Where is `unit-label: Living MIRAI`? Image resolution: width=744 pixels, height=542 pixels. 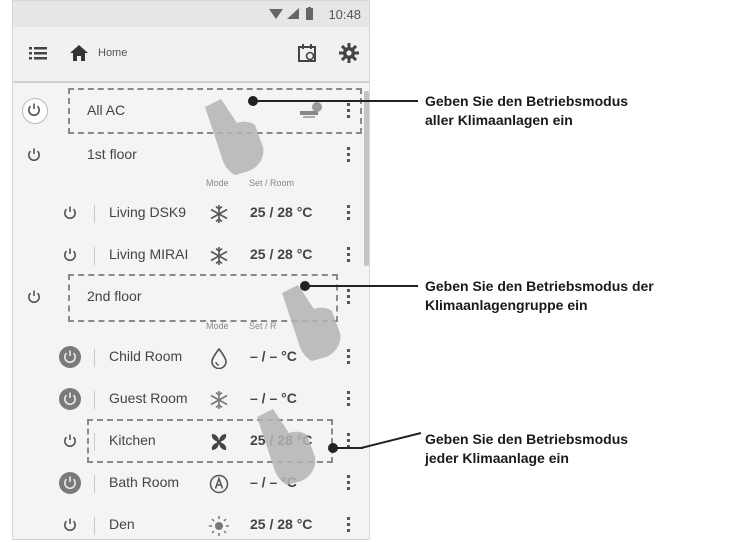 unit-label: Living MIRAI is located at coordinates (149, 254).